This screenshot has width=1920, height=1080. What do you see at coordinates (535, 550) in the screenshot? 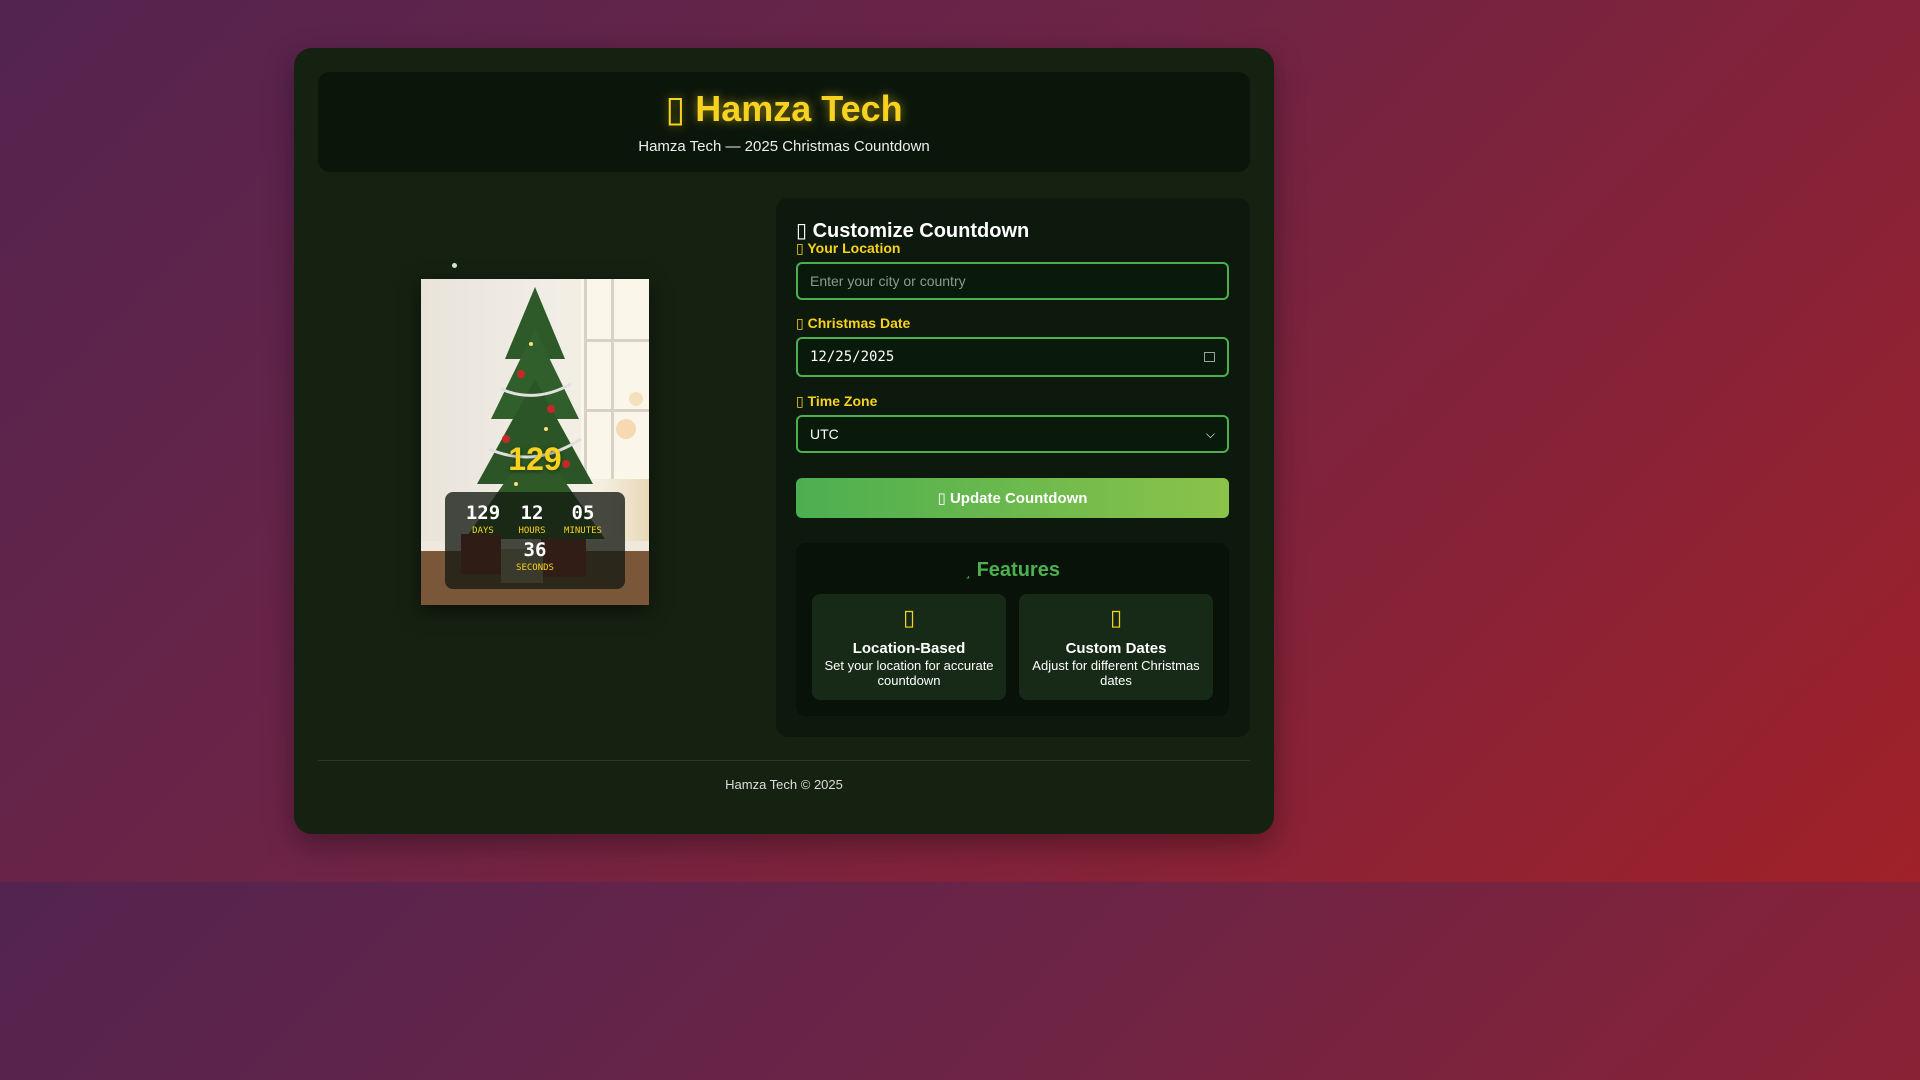
I see `timer-seconds-value: 36` at bounding box center [535, 550].